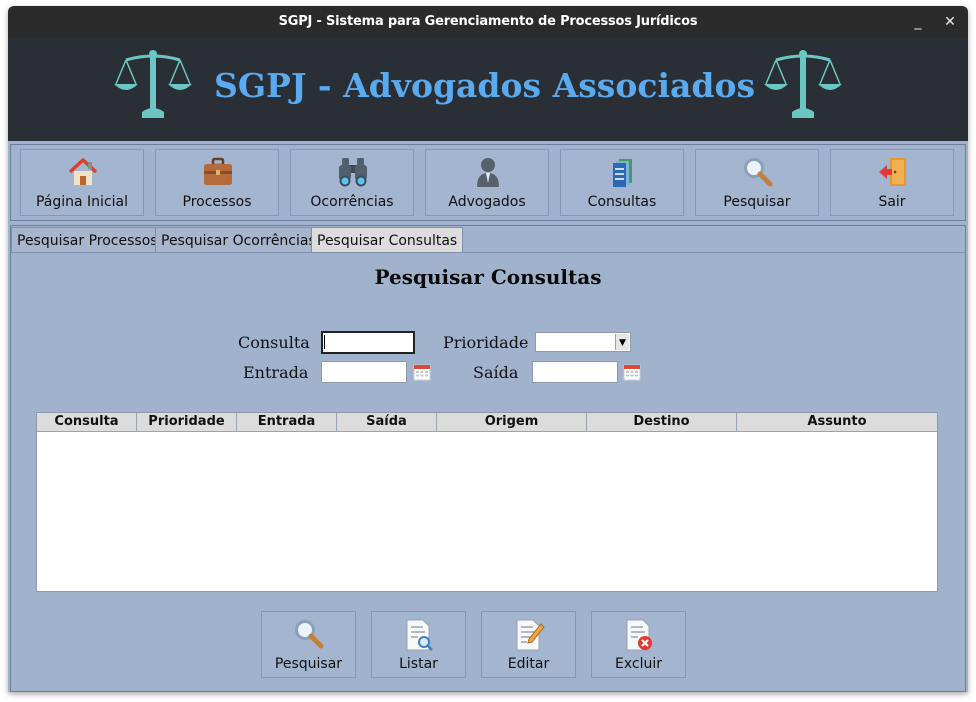 This screenshot has height=702, width=976. I want to click on editar-button: Editar, so click(528, 644).